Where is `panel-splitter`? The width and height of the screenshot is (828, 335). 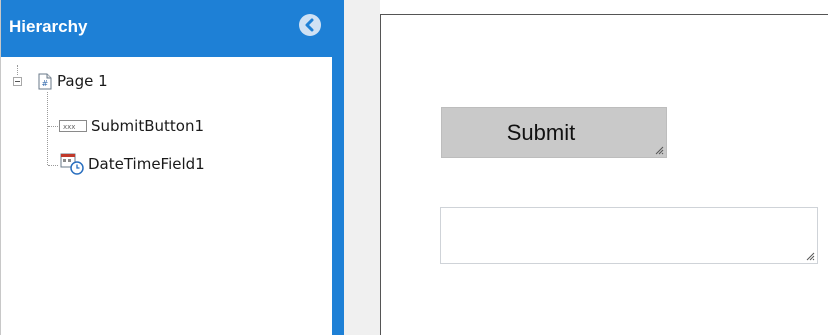
panel-splitter is located at coordinates (338, 167).